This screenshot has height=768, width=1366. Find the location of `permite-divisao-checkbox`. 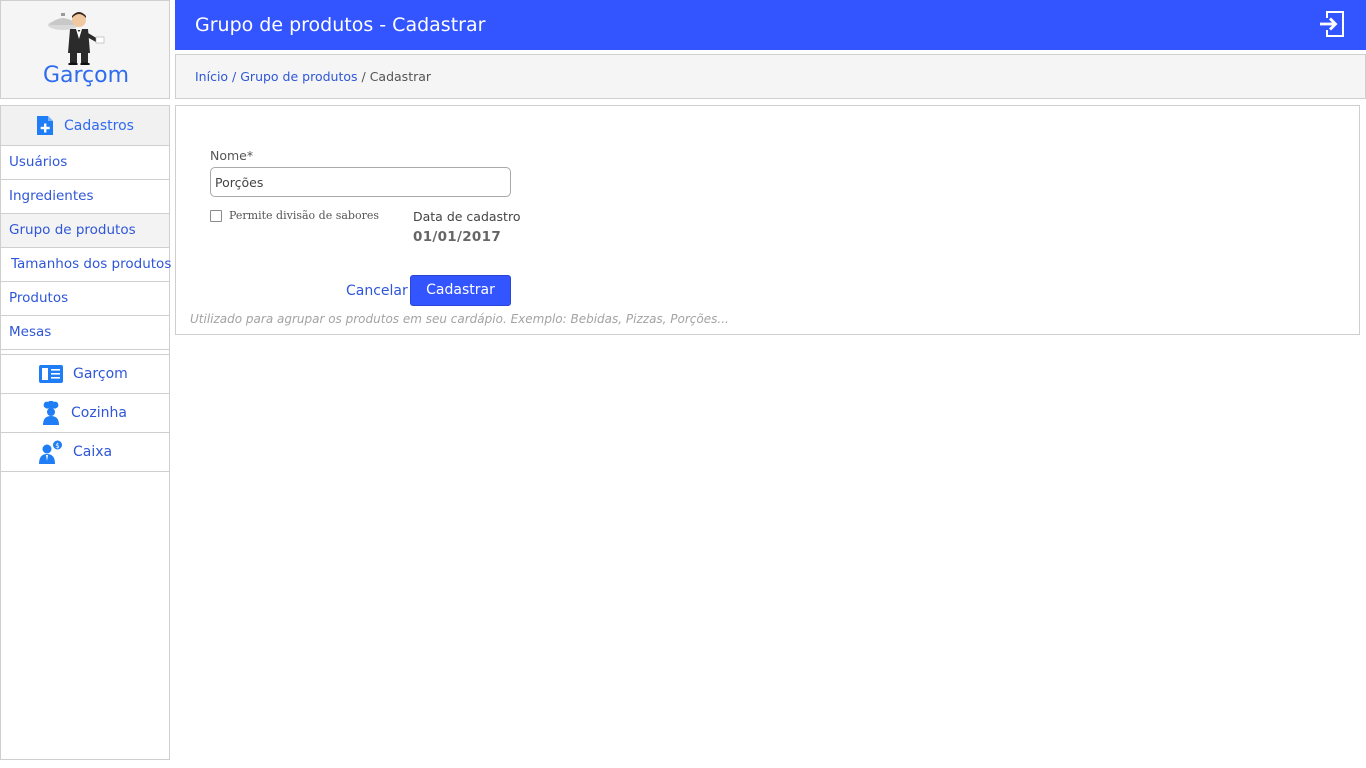

permite-divisao-checkbox is located at coordinates (216, 215).